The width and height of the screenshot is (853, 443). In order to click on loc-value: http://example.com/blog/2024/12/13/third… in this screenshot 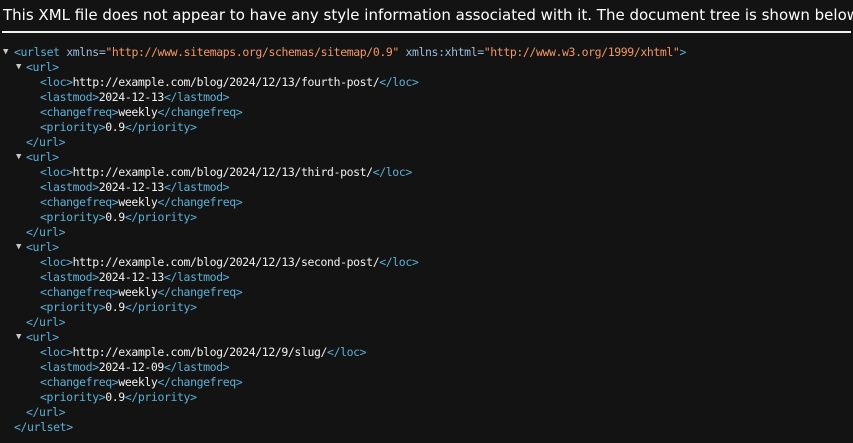, I will do `click(222, 172)`.